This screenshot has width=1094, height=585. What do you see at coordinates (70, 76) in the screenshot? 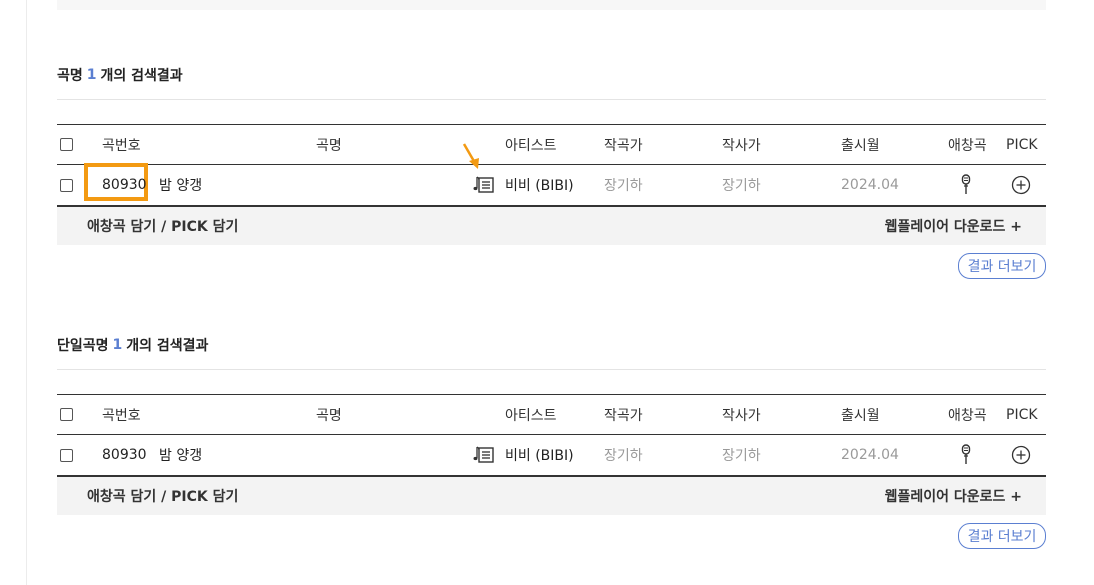
I see `section-title-prefix: 곡명` at bounding box center [70, 76].